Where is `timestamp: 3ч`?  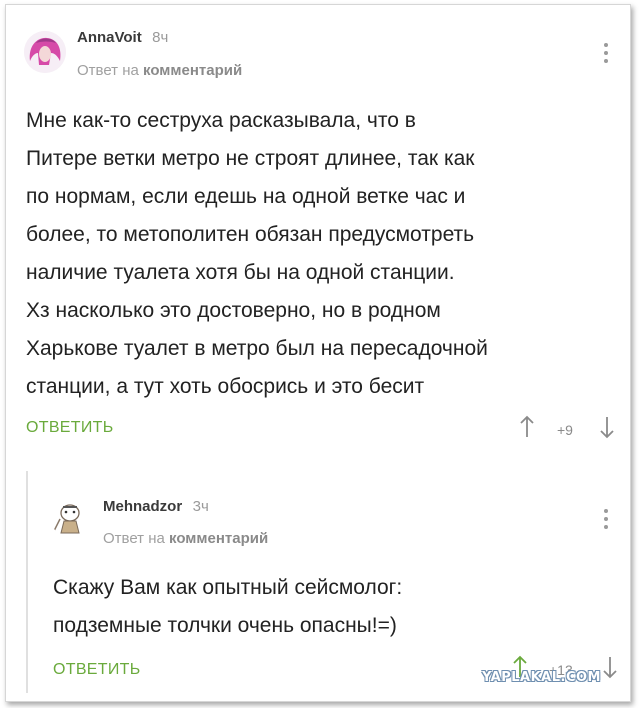
timestamp: 3ч is located at coordinates (200, 506).